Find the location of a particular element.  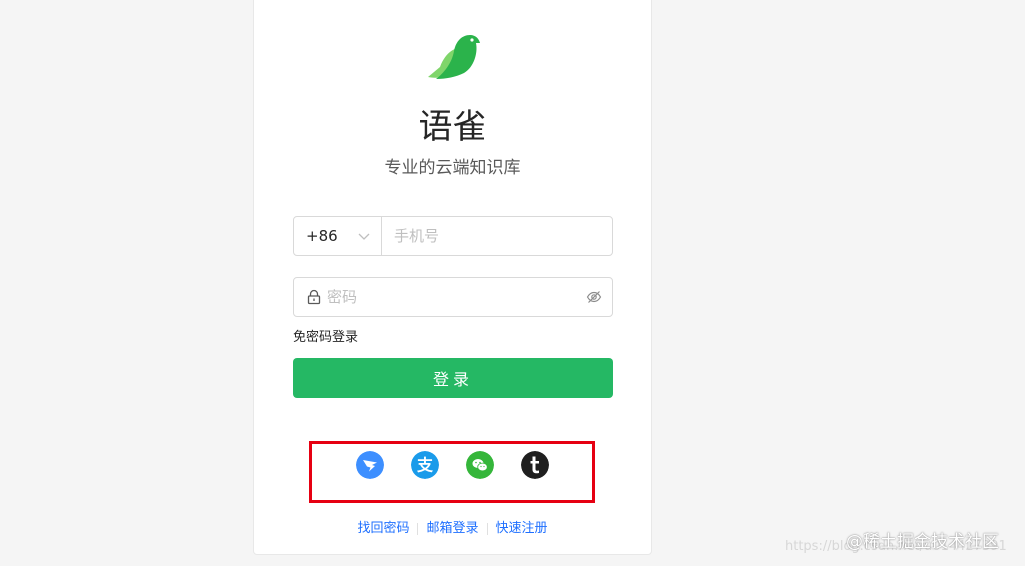

phone-input is located at coordinates (498, 236).